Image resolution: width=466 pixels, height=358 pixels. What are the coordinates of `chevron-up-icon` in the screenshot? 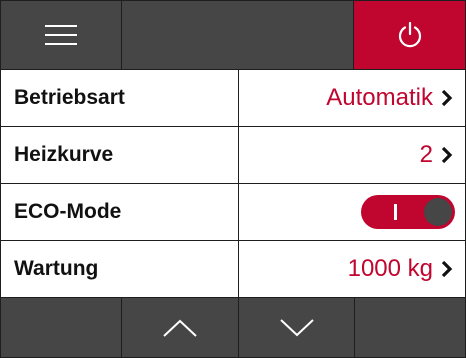 It's located at (180, 328).